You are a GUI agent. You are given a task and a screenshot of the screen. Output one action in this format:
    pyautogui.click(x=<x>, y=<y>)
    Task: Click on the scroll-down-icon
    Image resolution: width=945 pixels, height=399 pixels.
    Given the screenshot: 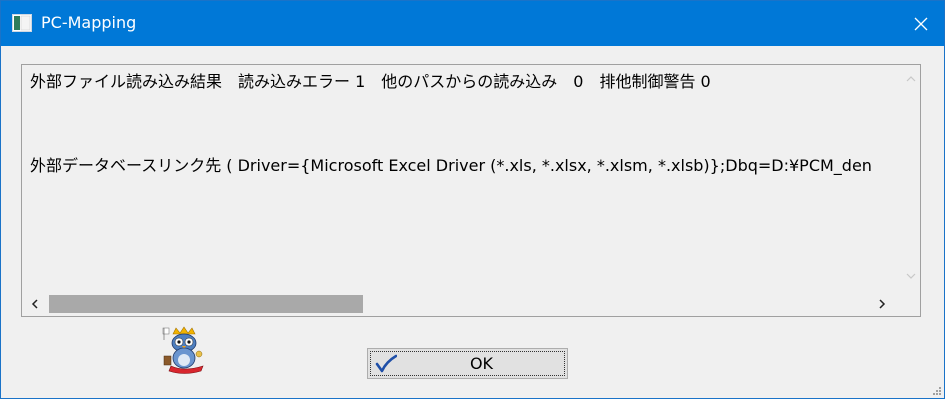 What is the action you would take?
    pyautogui.click(x=911, y=276)
    